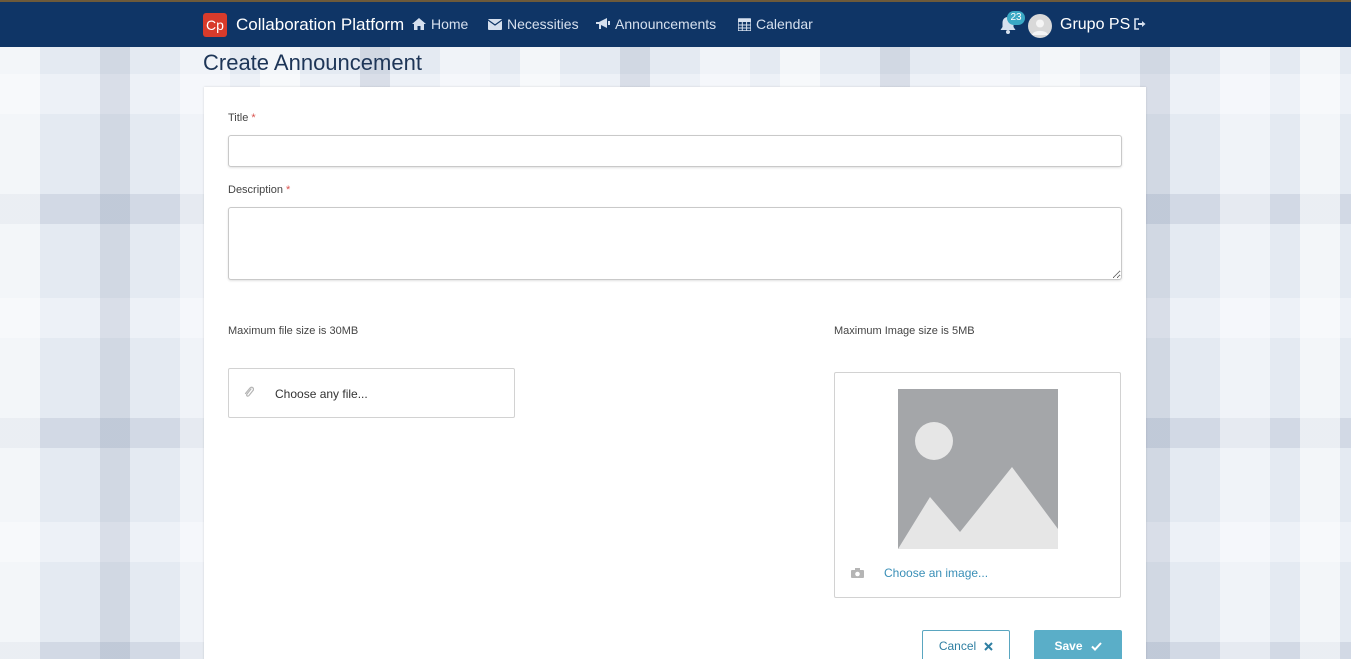 The height and width of the screenshot is (659, 1351). I want to click on nav-calendar-label: Calendar, so click(784, 24).